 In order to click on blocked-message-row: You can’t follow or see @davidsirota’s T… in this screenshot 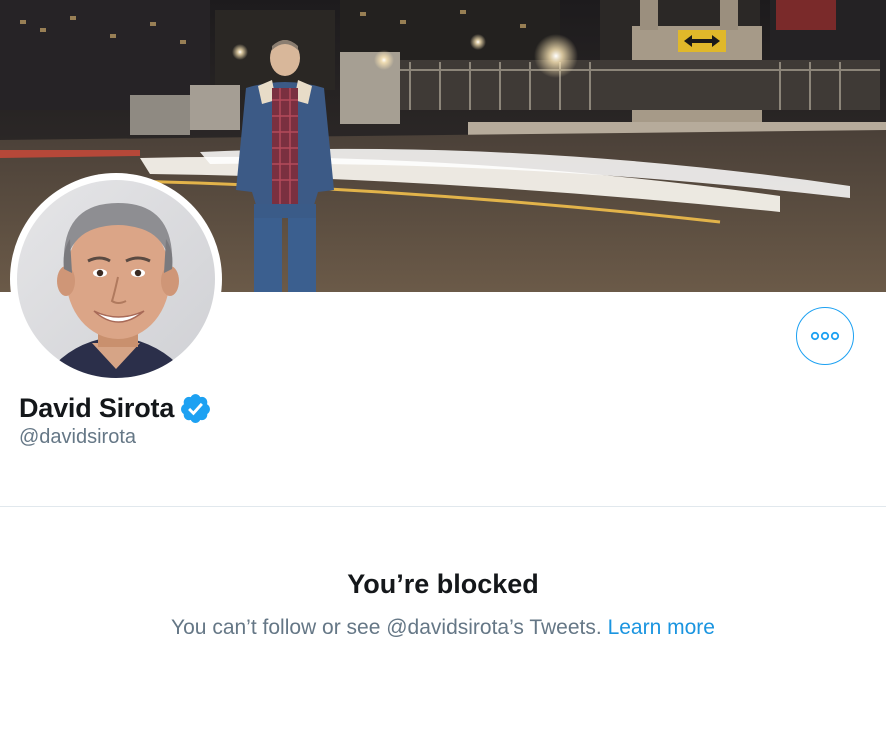, I will do `click(443, 628)`.